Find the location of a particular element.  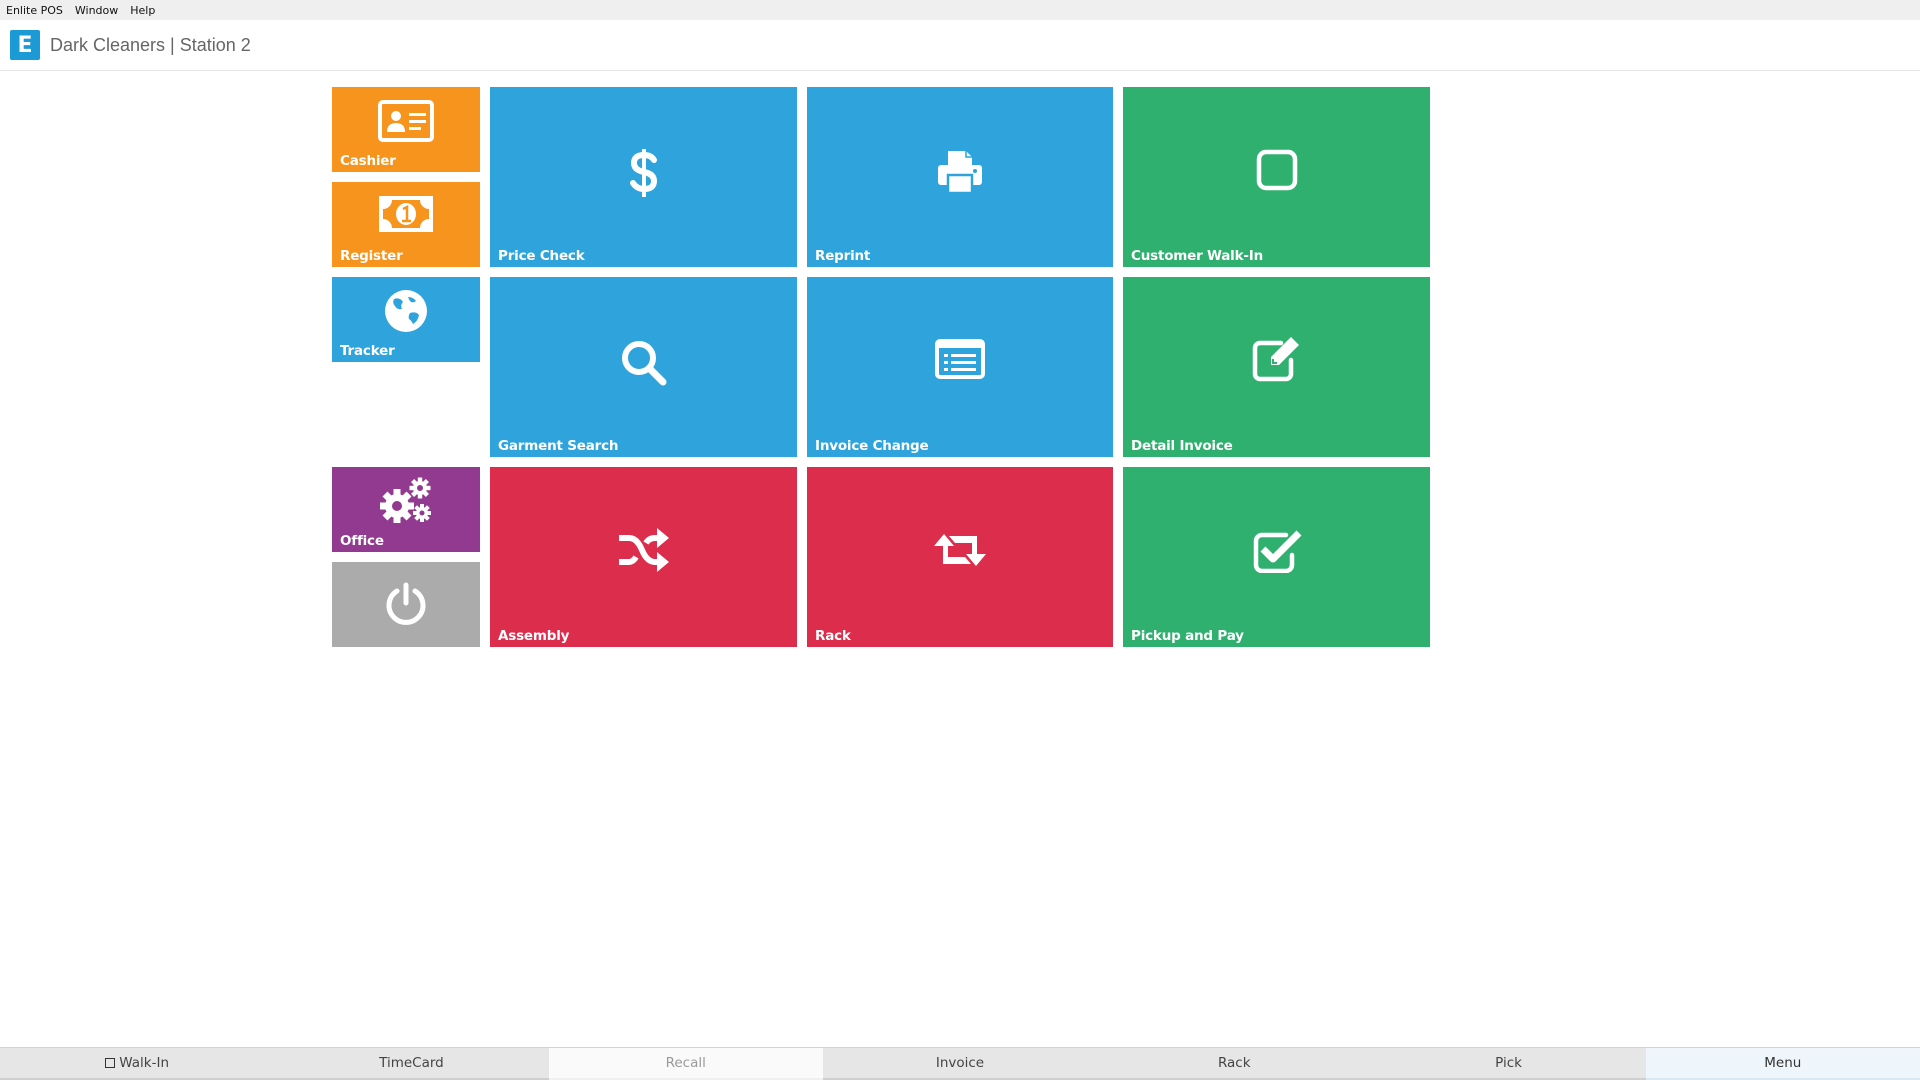

tab-walk-in-label: Walk-In is located at coordinates (144, 1063).